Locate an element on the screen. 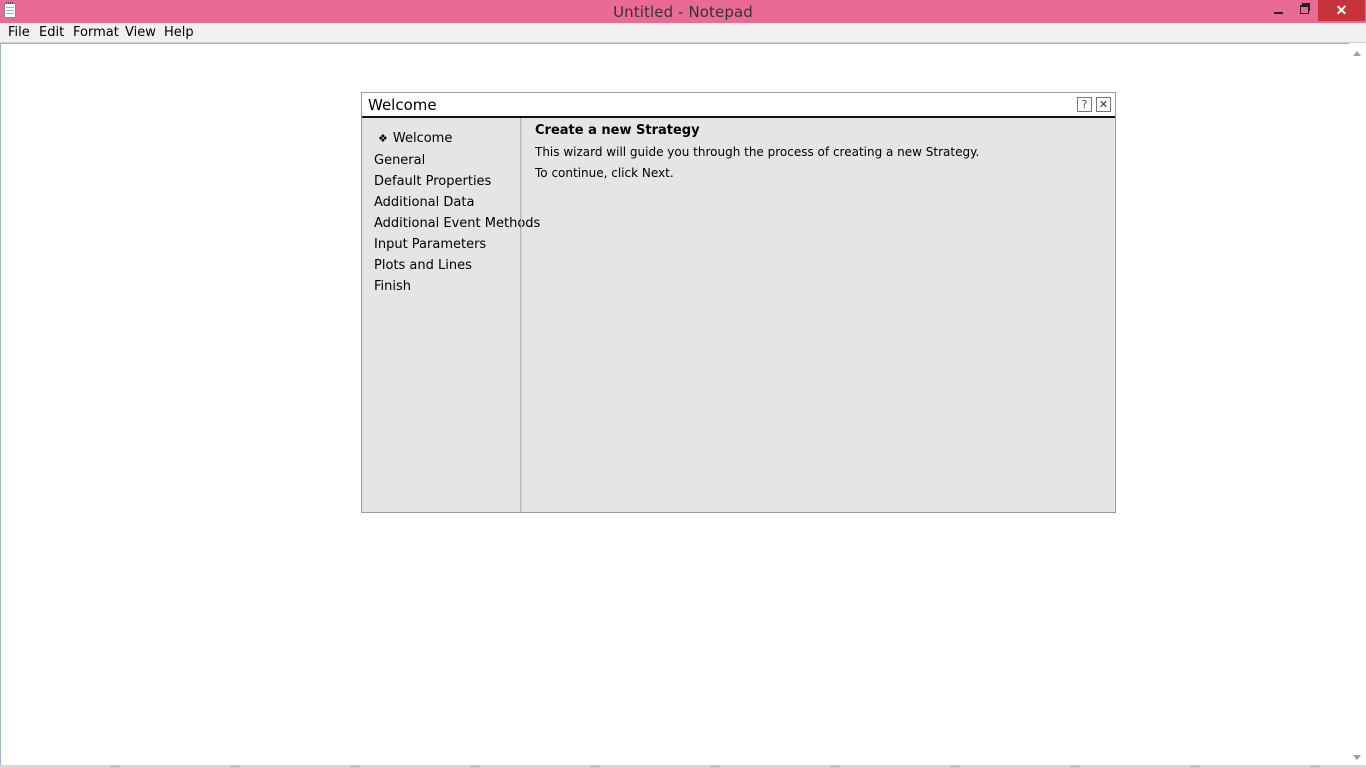  nav-item-general: General is located at coordinates (399, 160).